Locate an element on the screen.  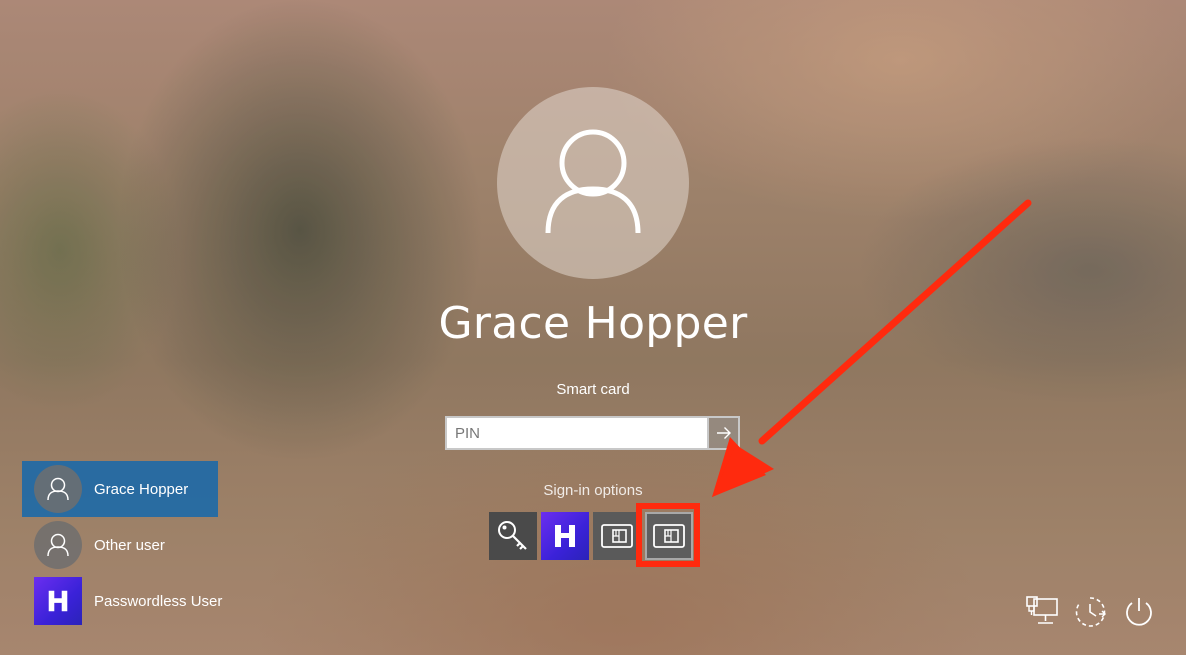
sign-in-option-hypr is located at coordinates (565, 536).